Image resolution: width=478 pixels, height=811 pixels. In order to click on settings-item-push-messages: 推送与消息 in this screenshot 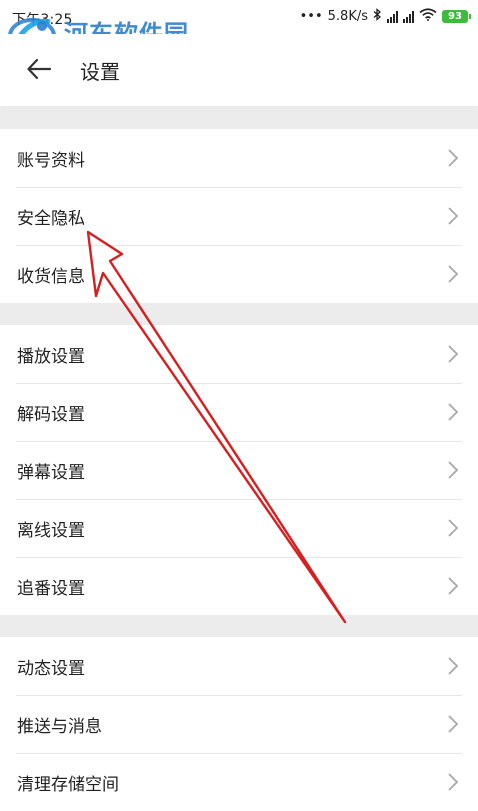, I will do `click(239, 724)`.